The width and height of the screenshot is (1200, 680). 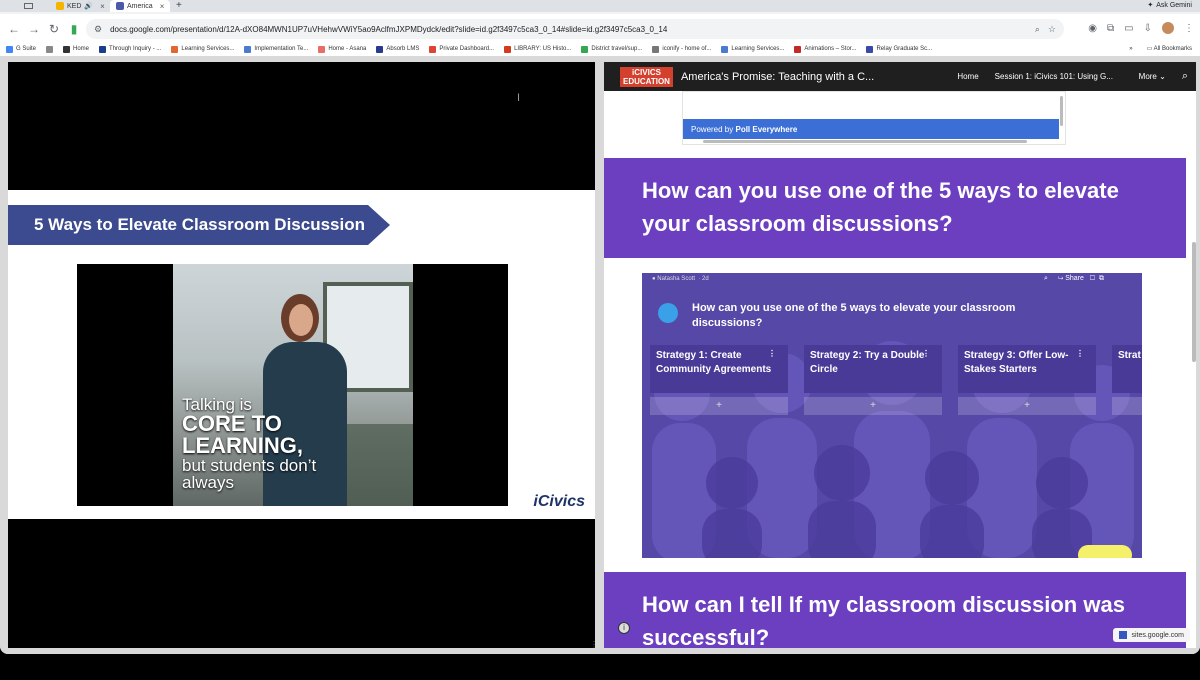 I want to click on horizontal-scrollbar, so click(x=865, y=141).